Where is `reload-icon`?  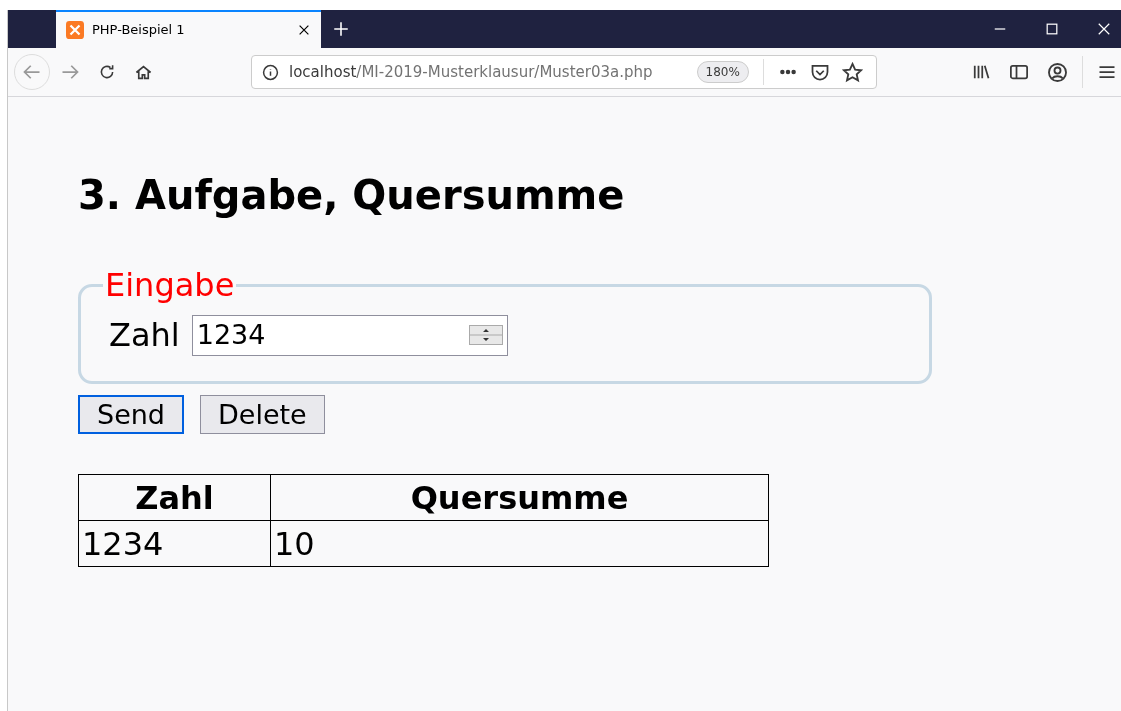
reload-icon is located at coordinates (107, 72).